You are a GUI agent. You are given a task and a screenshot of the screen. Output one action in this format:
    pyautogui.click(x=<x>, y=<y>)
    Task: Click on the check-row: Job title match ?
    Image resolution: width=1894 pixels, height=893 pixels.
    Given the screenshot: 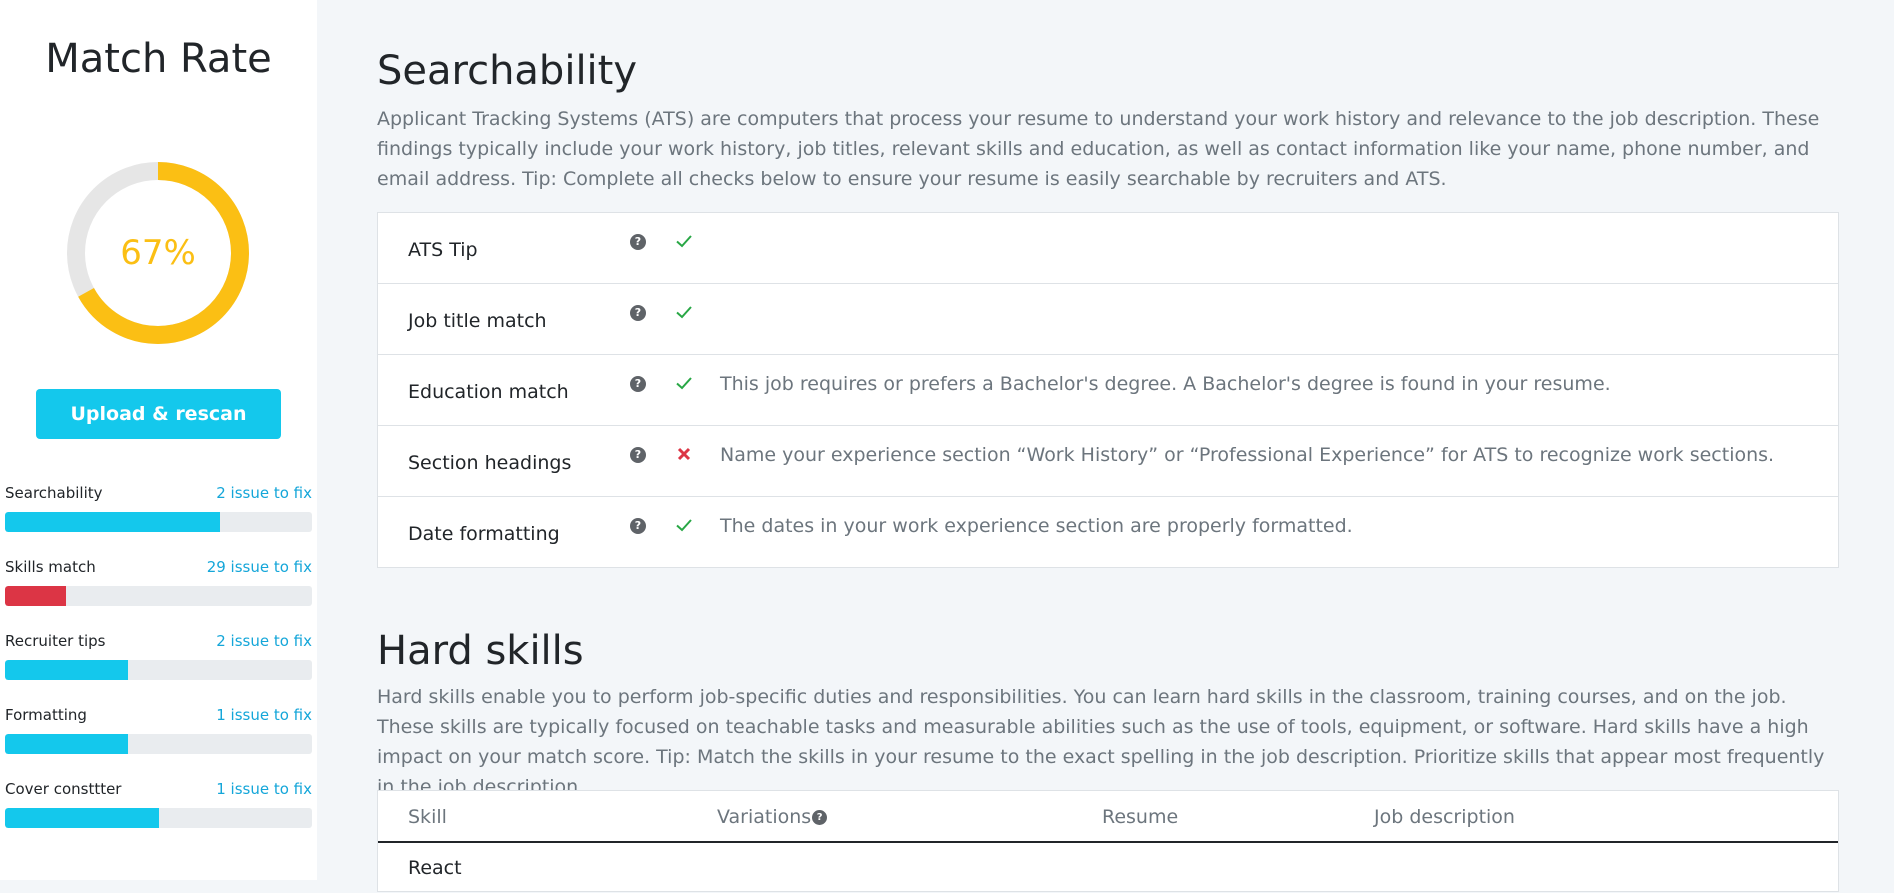 What is the action you would take?
    pyautogui.click(x=1108, y=319)
    